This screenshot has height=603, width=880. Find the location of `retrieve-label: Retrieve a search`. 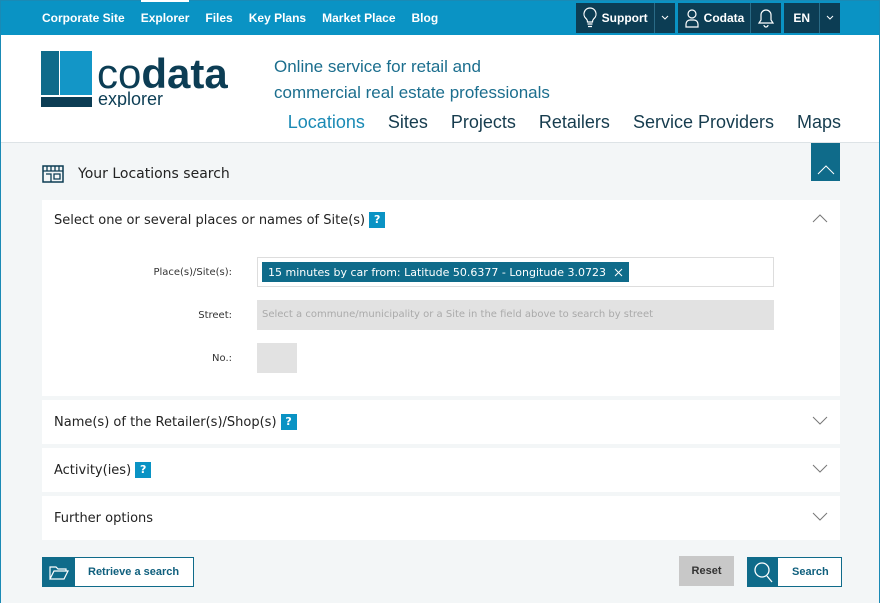

retrieve-label: Retrieve a search is located at coordinates (134, 572).